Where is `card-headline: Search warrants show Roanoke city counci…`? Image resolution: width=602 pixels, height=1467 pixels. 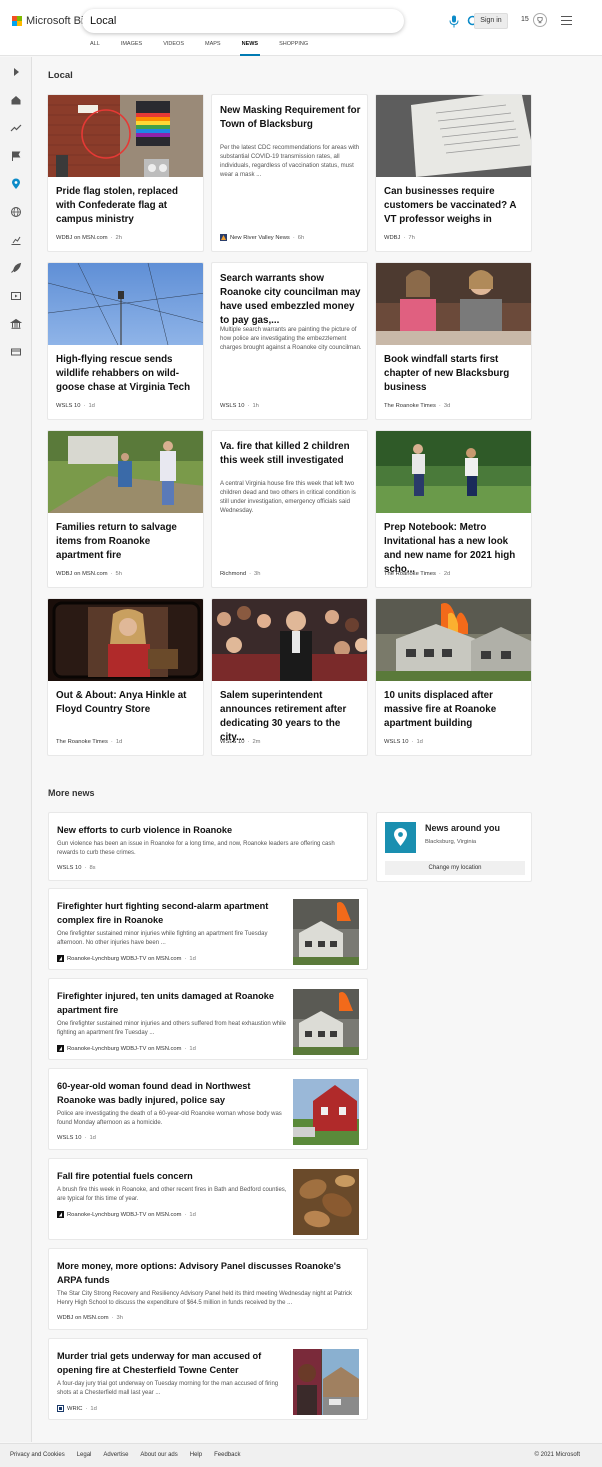
card-headline: Search warrants show Roanoke city counci… is located at coordinates (291, 300).